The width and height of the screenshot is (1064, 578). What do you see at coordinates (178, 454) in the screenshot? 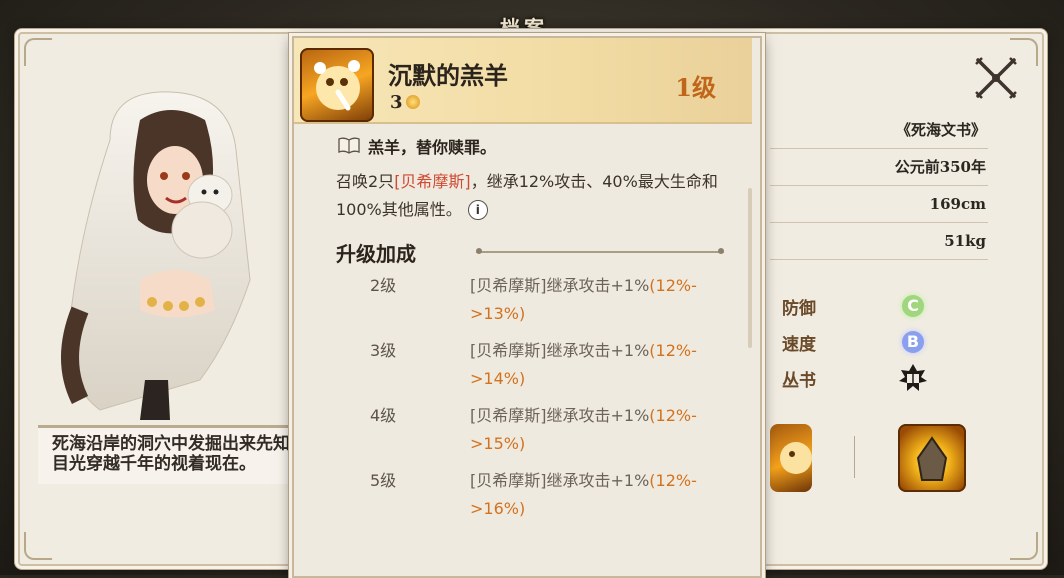
I see `character-story: 死海沿岸的洞穴中发掘出来先知的目光穿越千年的视着现在。` at bounding box center [178, 454].